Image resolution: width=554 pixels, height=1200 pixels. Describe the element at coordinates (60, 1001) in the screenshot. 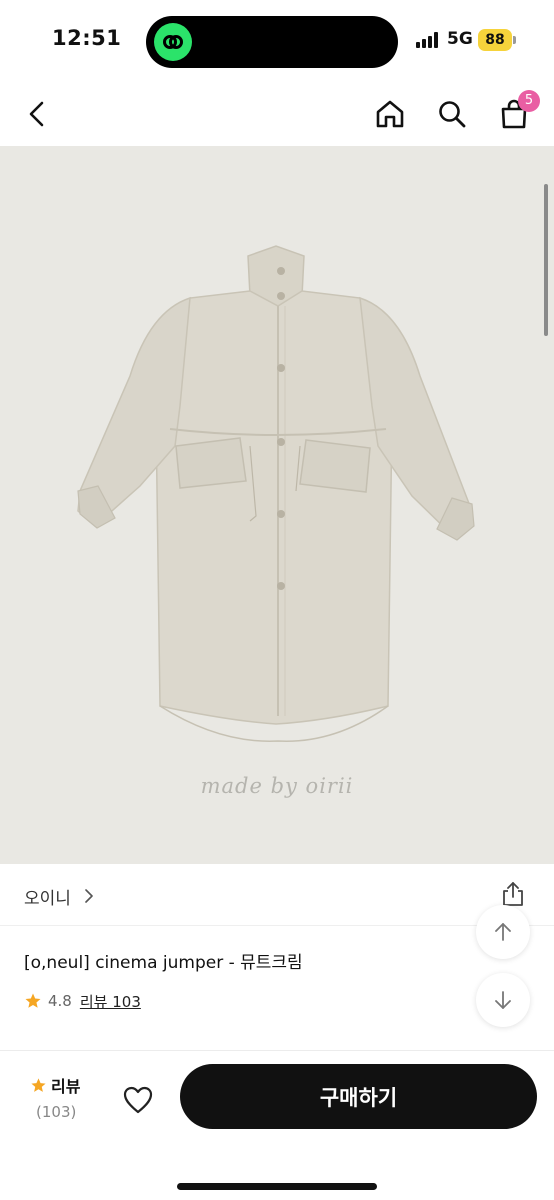

I see `rating-value: 4.8` at that location.